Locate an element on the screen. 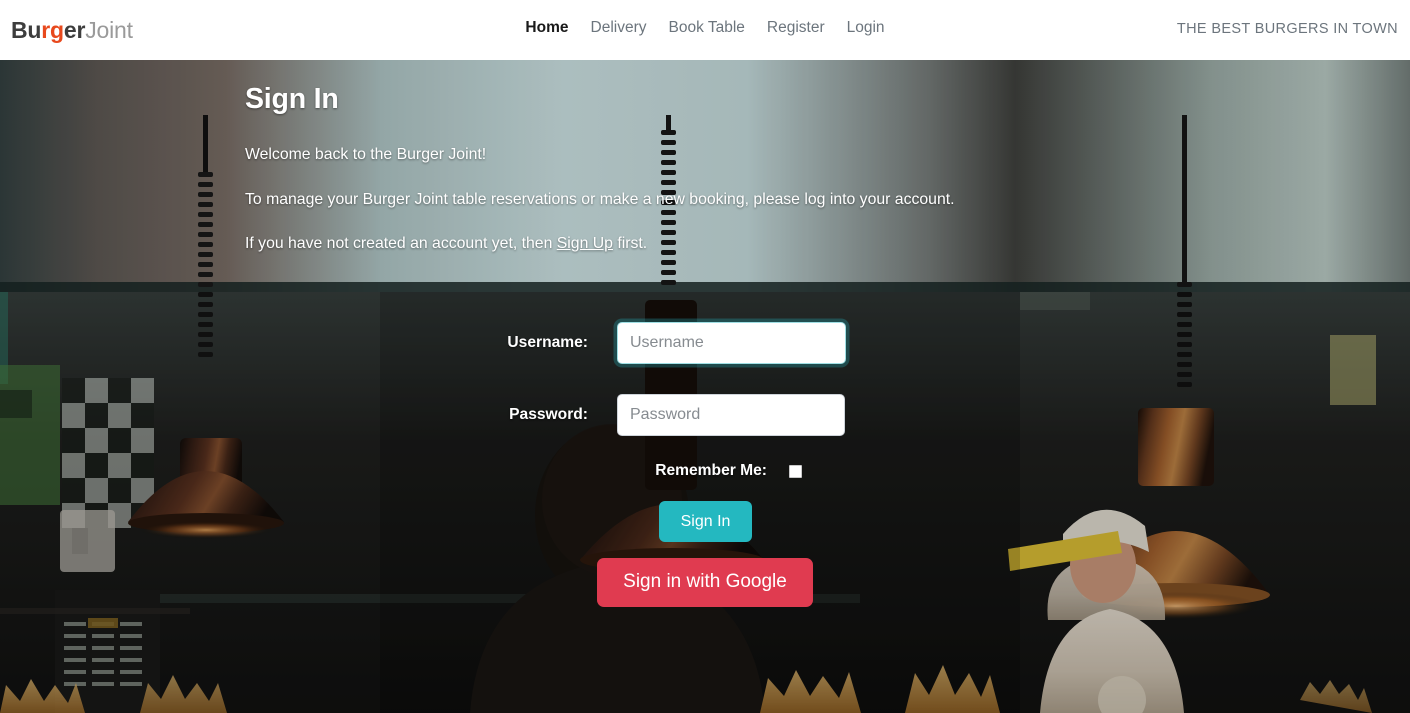 The width and height of the screenshot is (1410, 713). hero-paragraph-welcome: Welcome back to the Burger Joint! is located at coordinates (366, 155).